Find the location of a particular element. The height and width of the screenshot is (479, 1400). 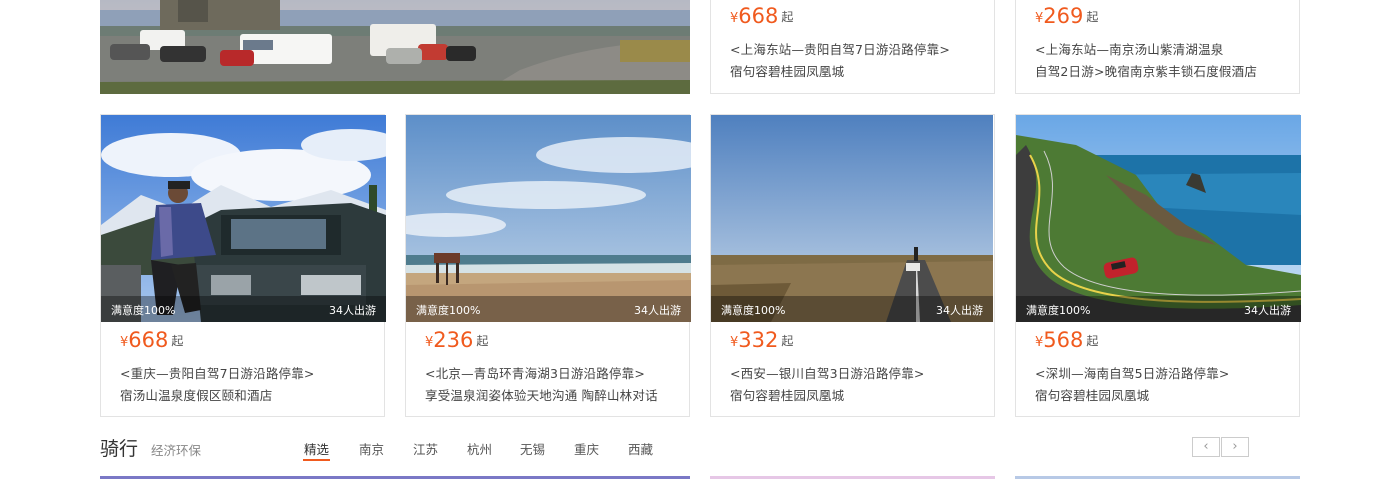

tour-hotel-desc: 宿汤山温泉度假区颐和酒店 is located at coordinates (196, 394).